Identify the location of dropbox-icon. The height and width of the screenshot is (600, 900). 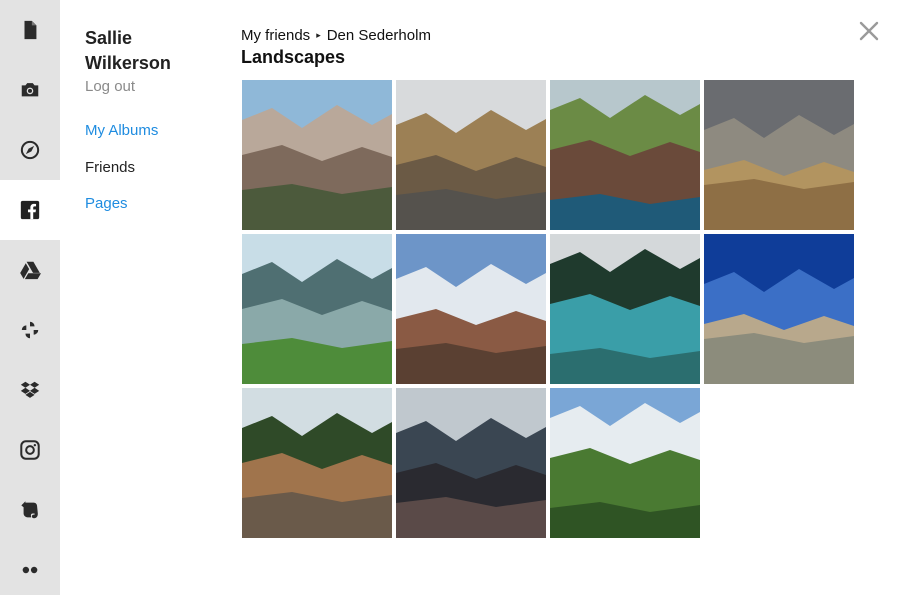
(30, 390).